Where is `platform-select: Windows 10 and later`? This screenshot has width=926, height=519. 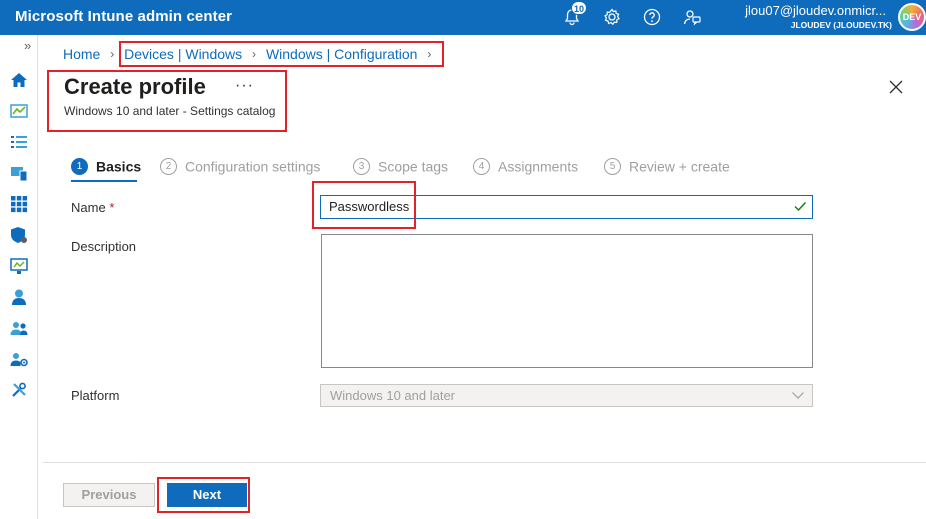 platform-select: Windows 10 and later is located at coordinates (566, 395).